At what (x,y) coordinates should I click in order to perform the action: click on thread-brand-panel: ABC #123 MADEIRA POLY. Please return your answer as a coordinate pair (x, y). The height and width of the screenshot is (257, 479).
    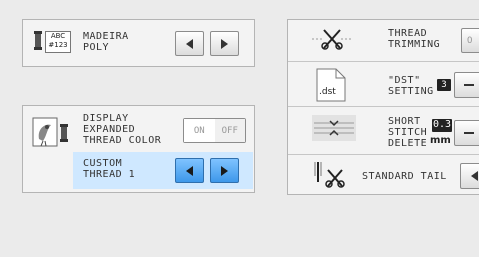
    Looking at the image, I should click on (138, 43).